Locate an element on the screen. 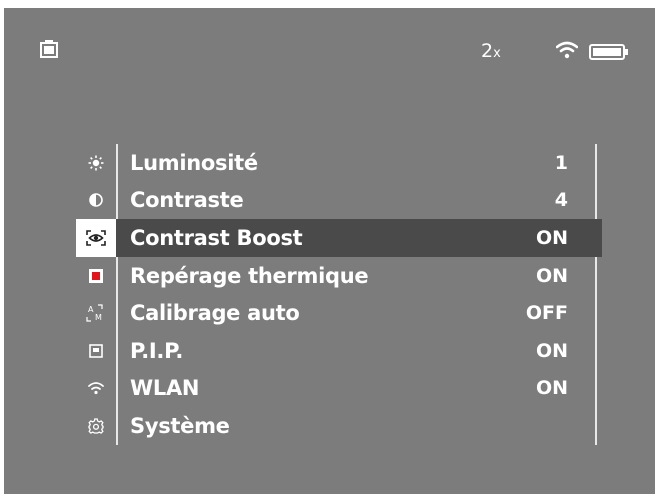 The image size is (659, 502). contrast-icon is located at coordinates (96, 201).